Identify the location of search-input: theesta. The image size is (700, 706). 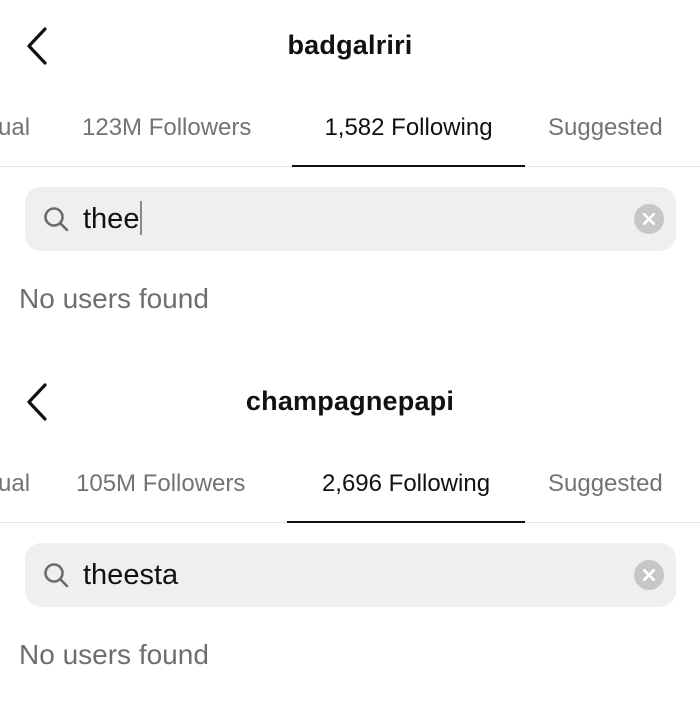
(130, 575).